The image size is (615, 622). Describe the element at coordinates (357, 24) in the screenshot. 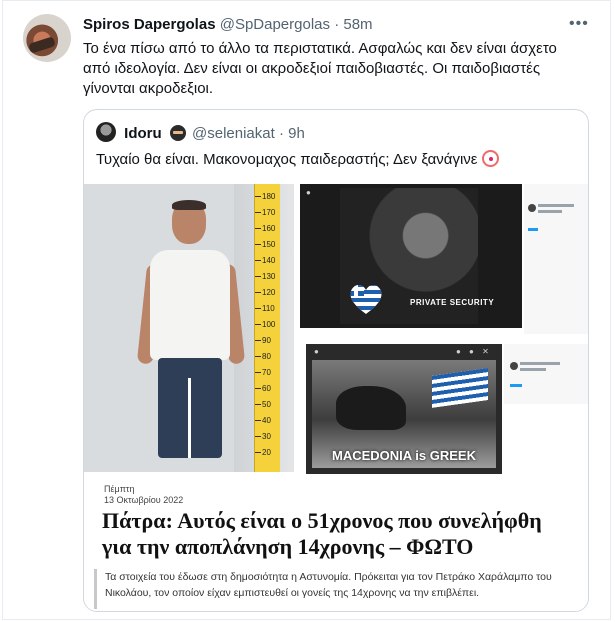

I see `tweet-time: 58m` at that location.